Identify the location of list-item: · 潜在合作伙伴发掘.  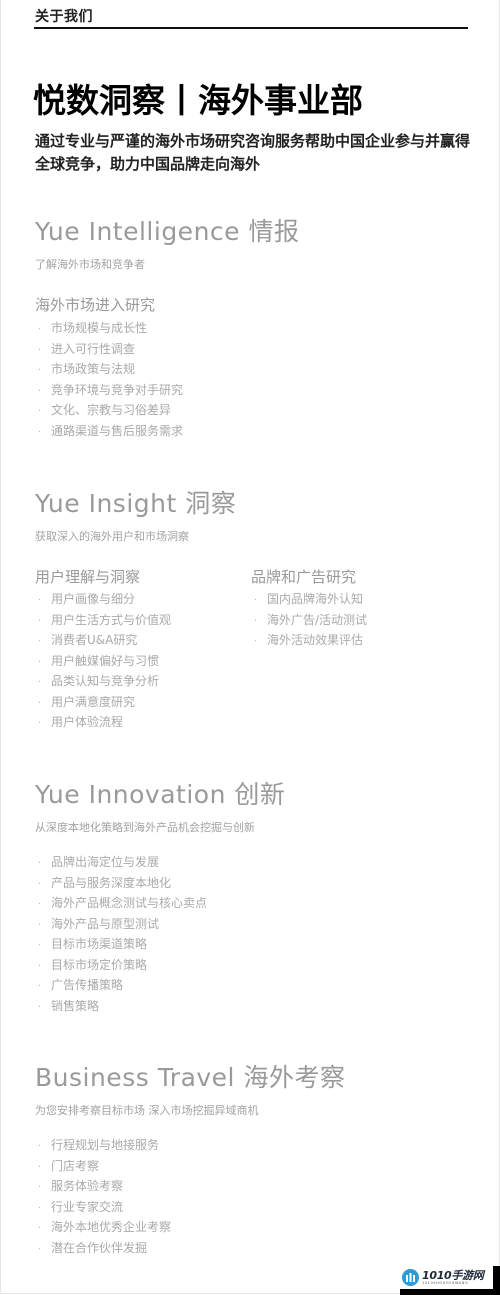
(103, 1248).